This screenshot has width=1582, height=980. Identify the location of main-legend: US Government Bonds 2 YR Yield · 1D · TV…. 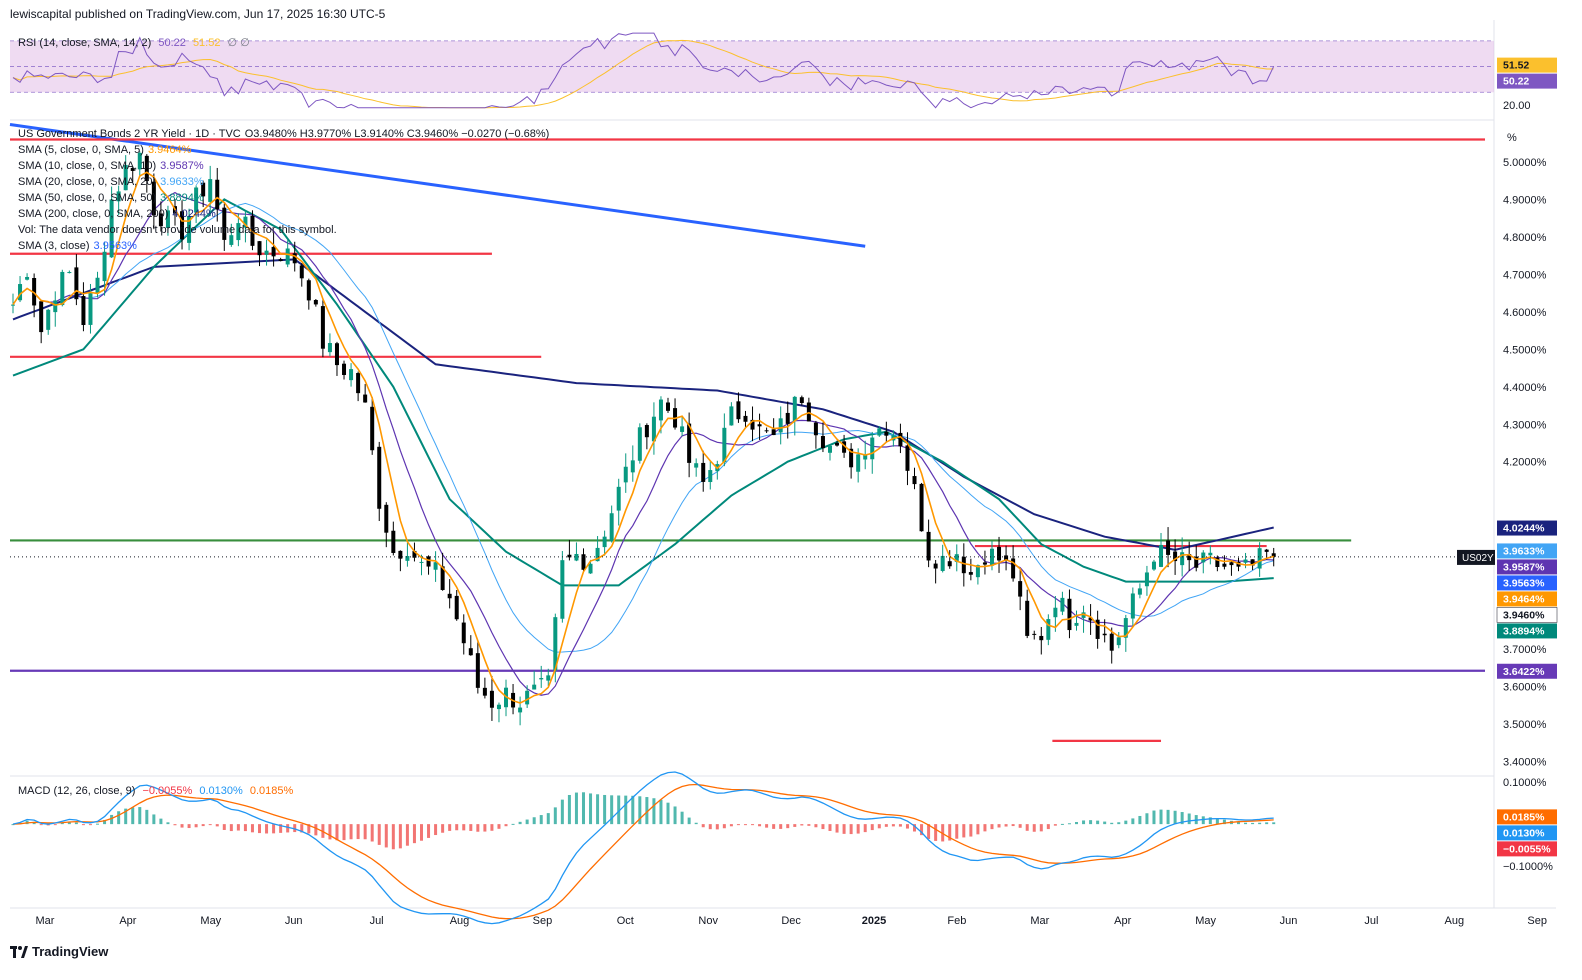
(283, 190).